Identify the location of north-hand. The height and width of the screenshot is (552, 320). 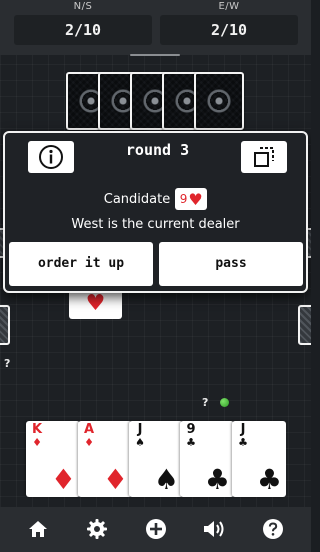
(156, 101).